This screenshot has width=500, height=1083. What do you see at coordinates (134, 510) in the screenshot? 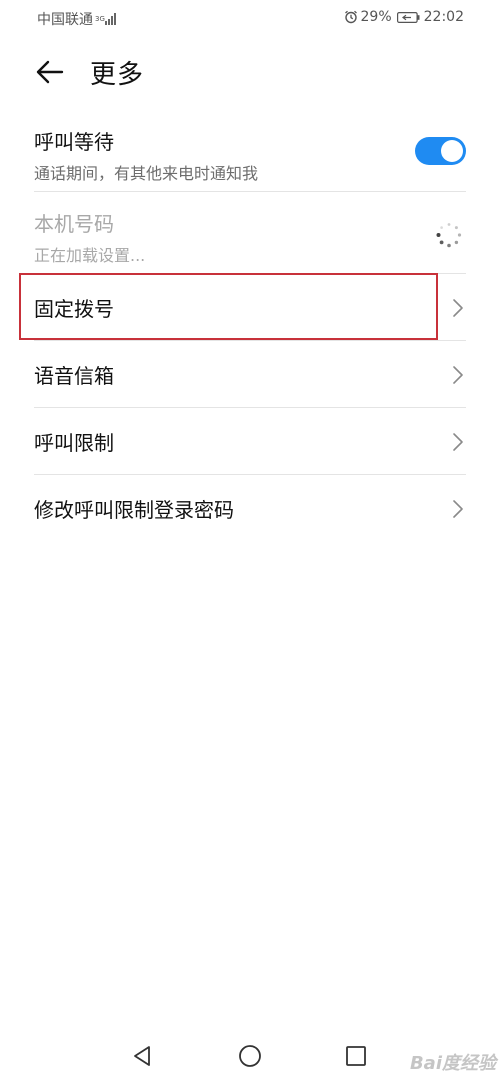
I see `change-barring-password-label: 修改呼叫限制登录密码` at bounding box center [134, 510].